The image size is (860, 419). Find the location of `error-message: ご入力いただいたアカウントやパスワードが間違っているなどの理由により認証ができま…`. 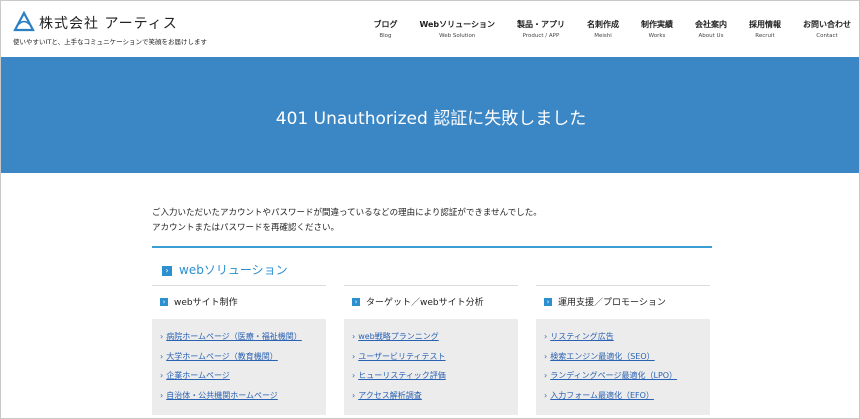

error-message: ご入力いただいたアカウントやパスワードが間違っているなどの理由により認証ができま… is located at coordinates (432, 221).